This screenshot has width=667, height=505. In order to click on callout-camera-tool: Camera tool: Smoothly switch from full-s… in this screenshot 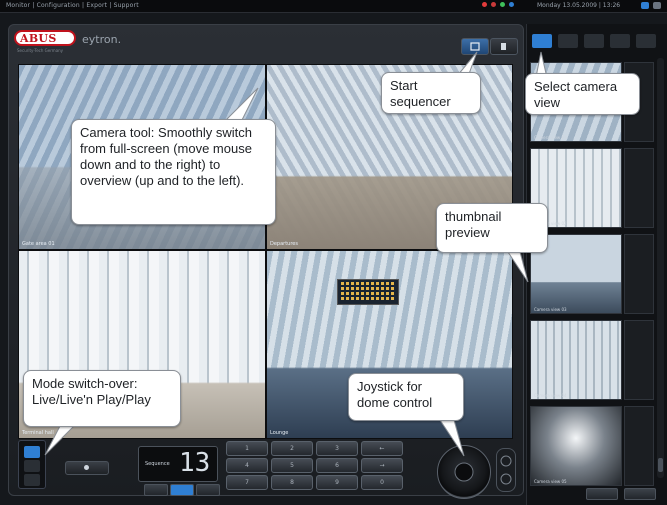, I will do `click(173, 172)`.